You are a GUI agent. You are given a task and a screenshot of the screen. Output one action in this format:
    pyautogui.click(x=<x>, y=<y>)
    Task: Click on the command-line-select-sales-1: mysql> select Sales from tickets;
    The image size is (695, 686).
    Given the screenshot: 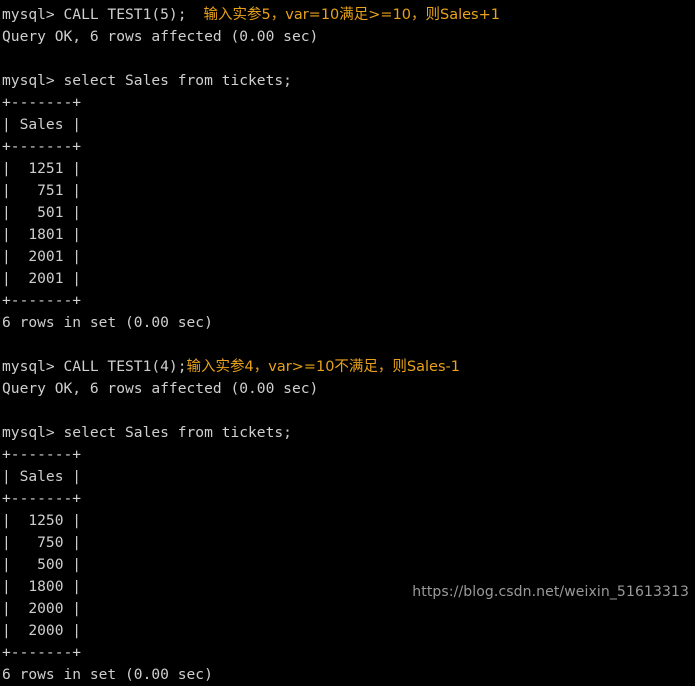 What is the action you would take?
    pyautogui.click(x=147, y=80)
    